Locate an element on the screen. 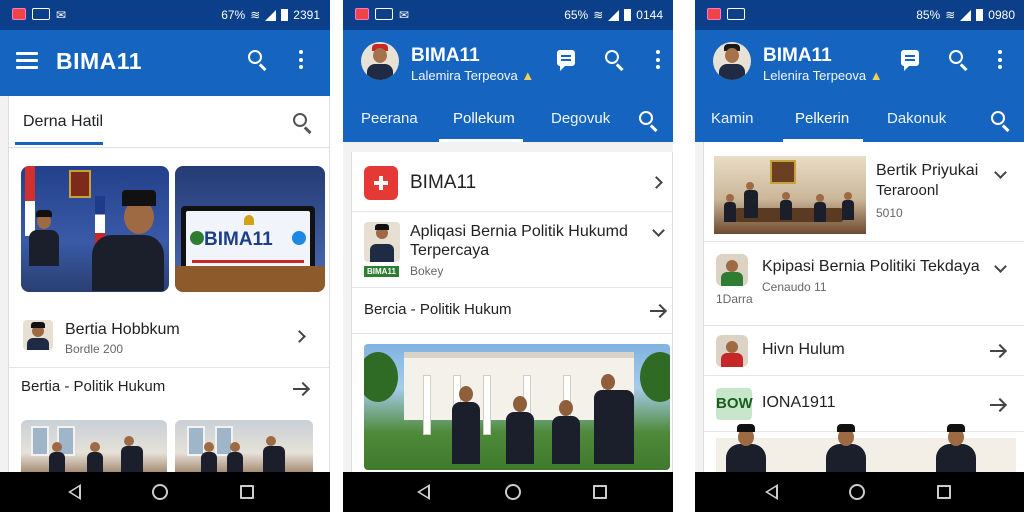  news-subtitle: Cenaudo 11 is located at coordinates (794, 287).